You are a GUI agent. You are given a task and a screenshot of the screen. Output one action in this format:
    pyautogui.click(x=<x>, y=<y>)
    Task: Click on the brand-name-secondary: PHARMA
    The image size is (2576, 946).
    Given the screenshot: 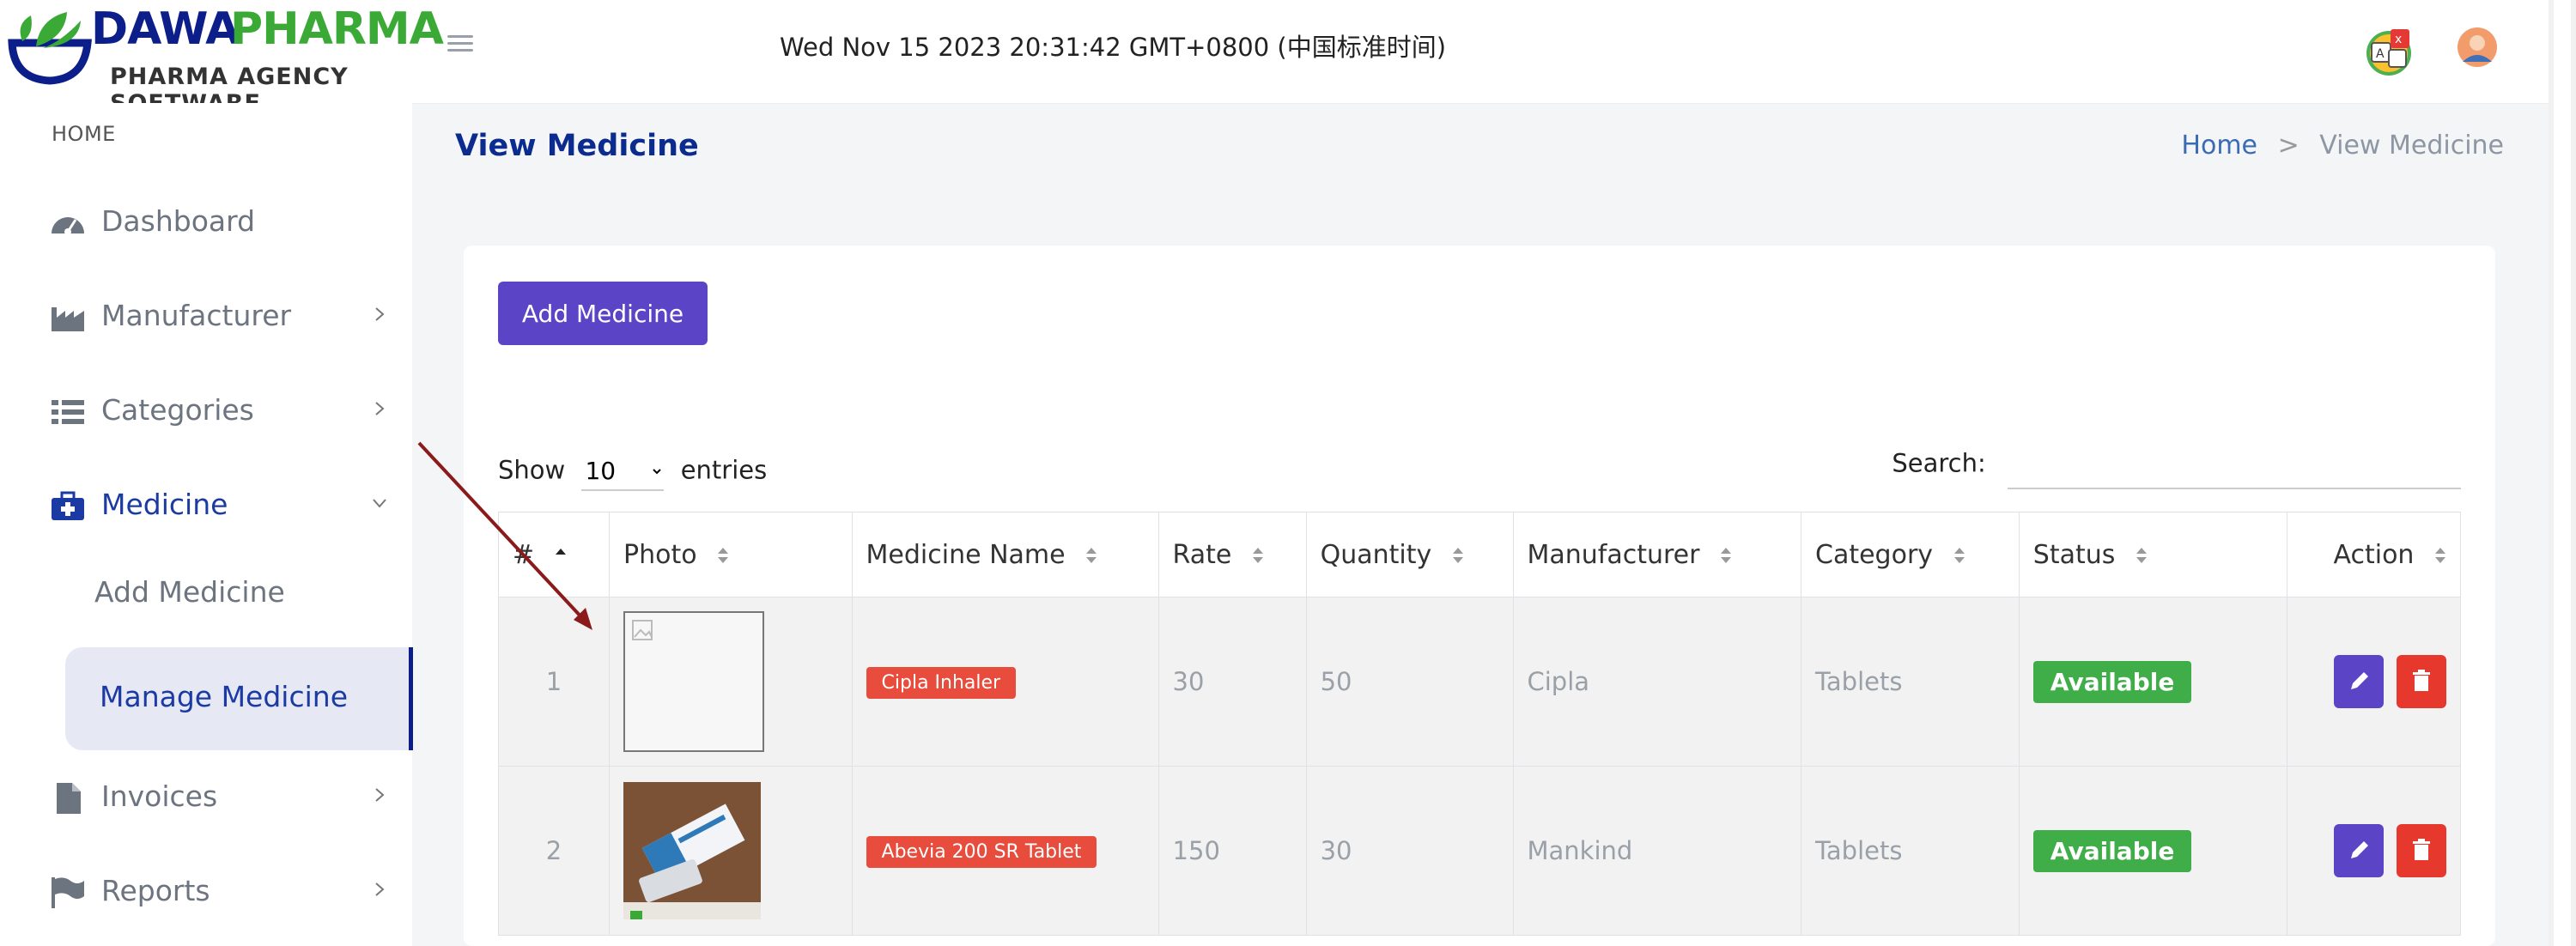 What is the action you would take?
    pyautogui.click(x=337, y=29)
    